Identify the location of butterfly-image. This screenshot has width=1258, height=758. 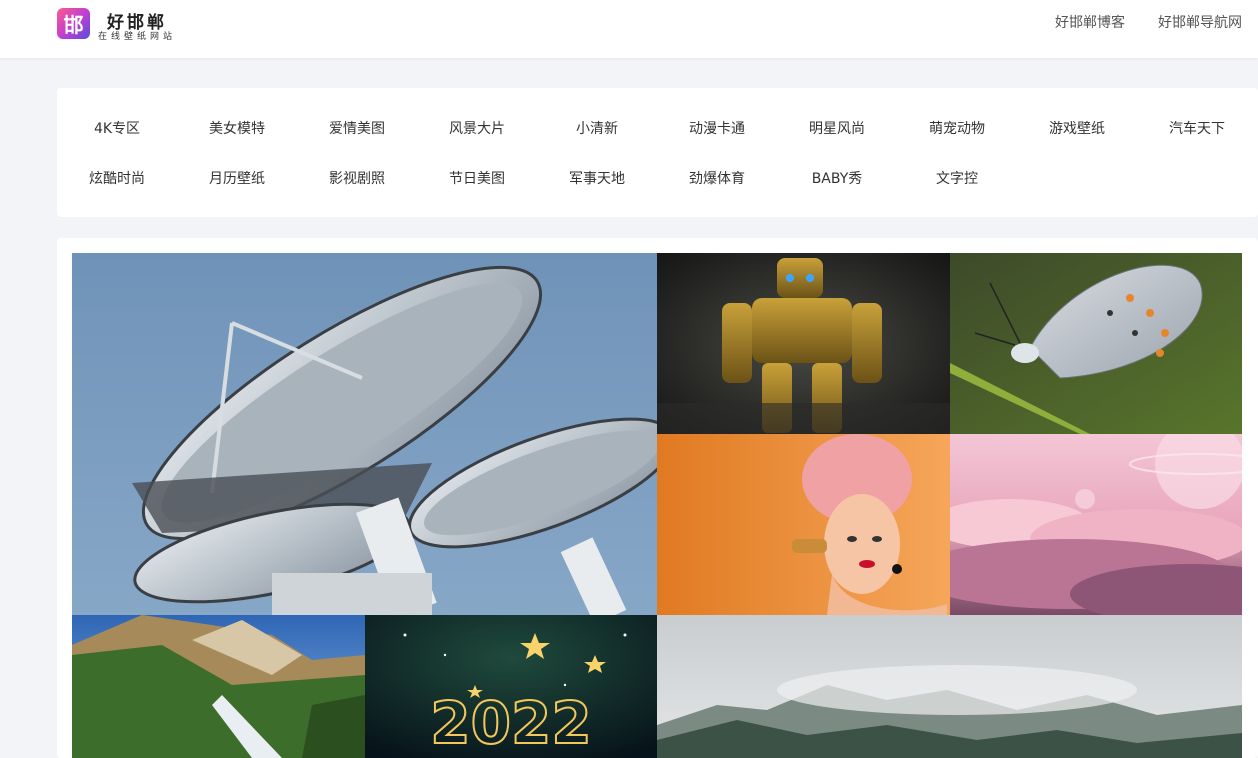
(1096, 343).